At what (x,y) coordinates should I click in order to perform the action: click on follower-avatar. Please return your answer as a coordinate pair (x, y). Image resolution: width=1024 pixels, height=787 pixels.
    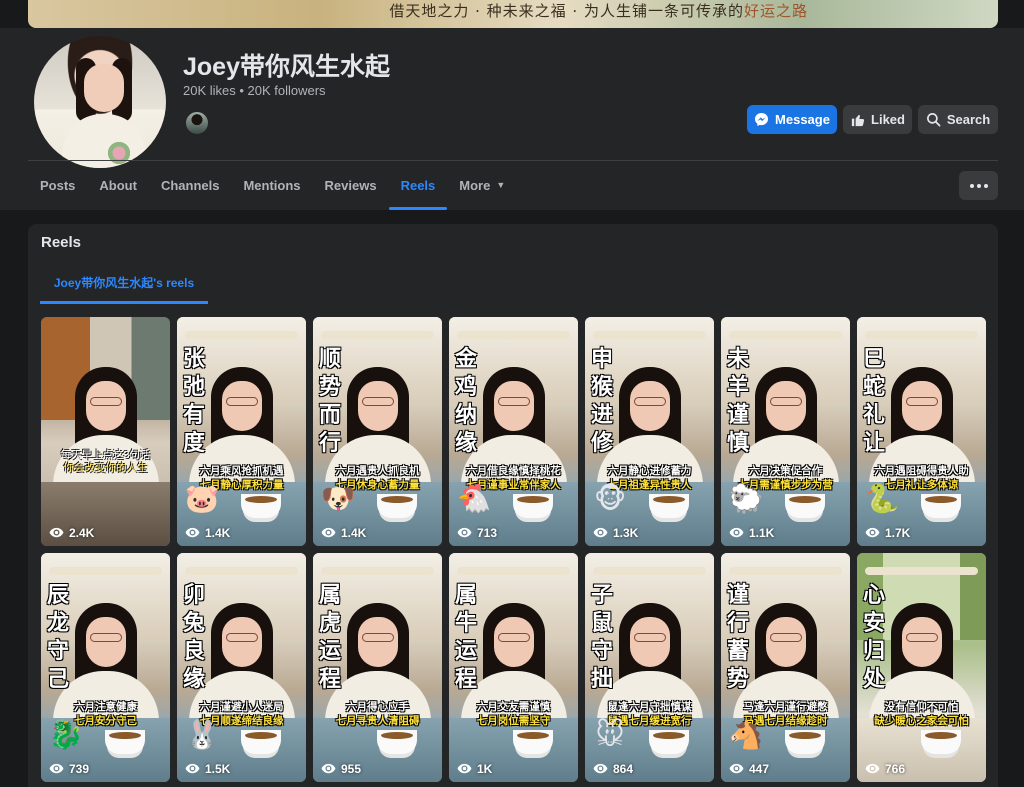
    Looking at the image, I should click on (197, 123).